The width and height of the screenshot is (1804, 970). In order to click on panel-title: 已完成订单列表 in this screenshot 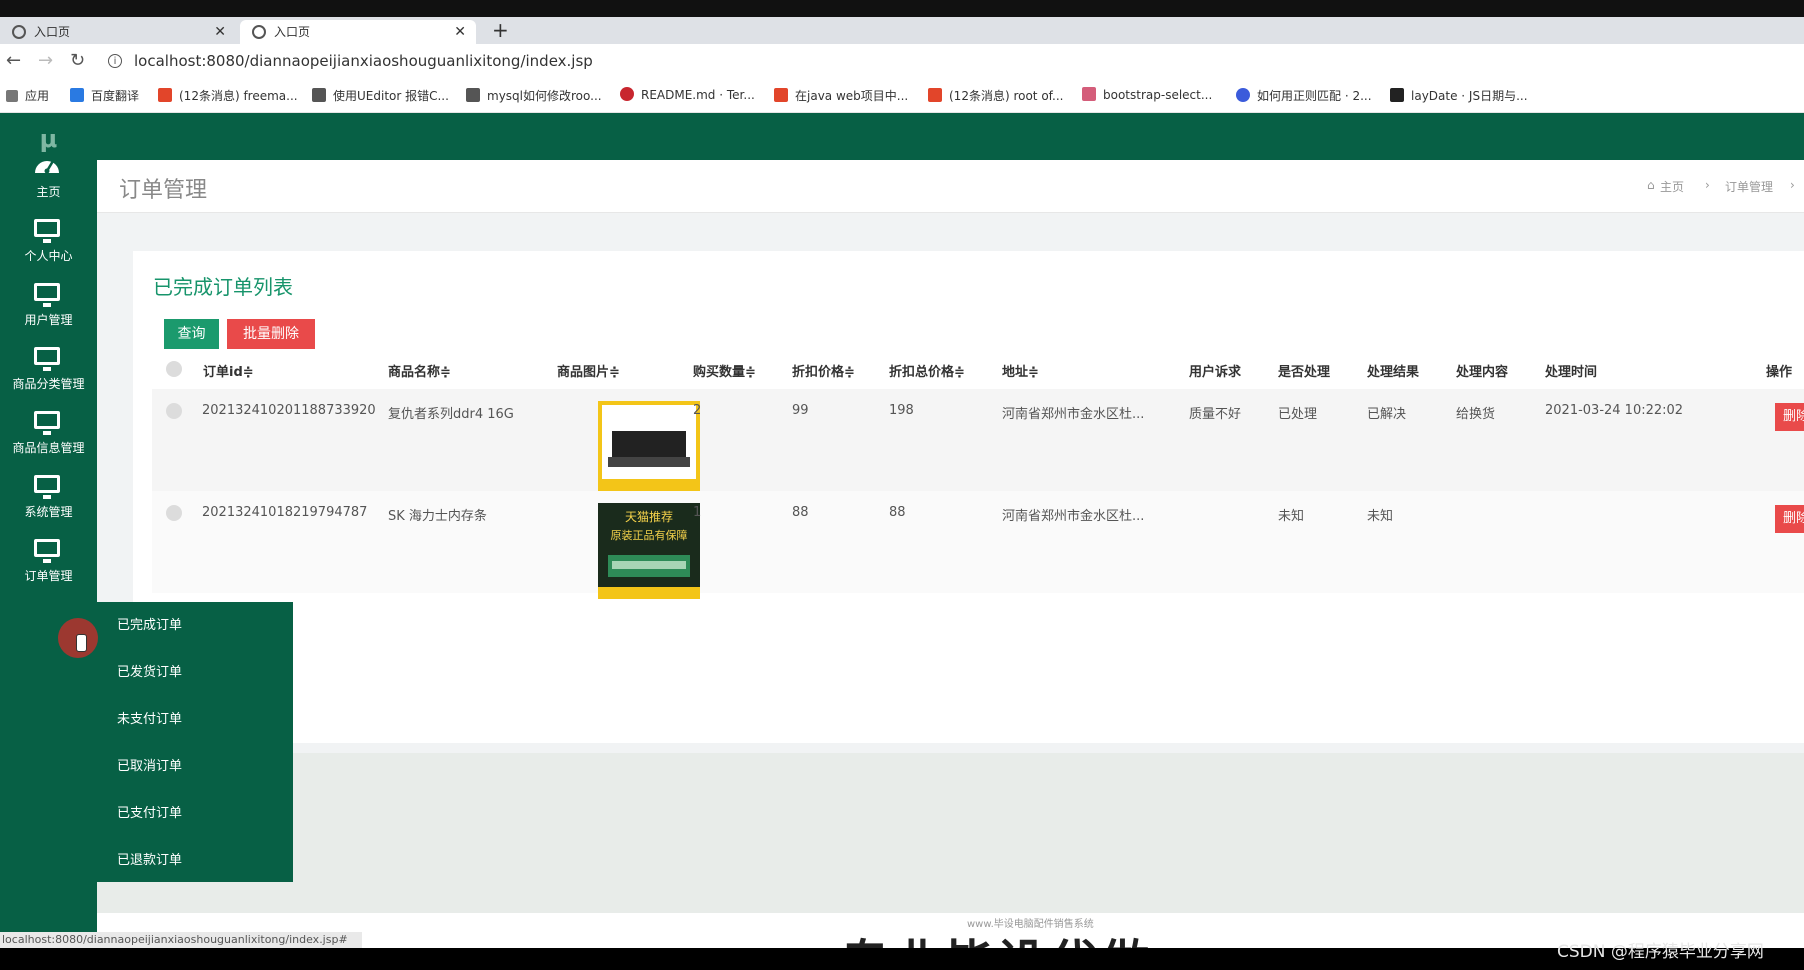, I will do `click(223, 287)`.